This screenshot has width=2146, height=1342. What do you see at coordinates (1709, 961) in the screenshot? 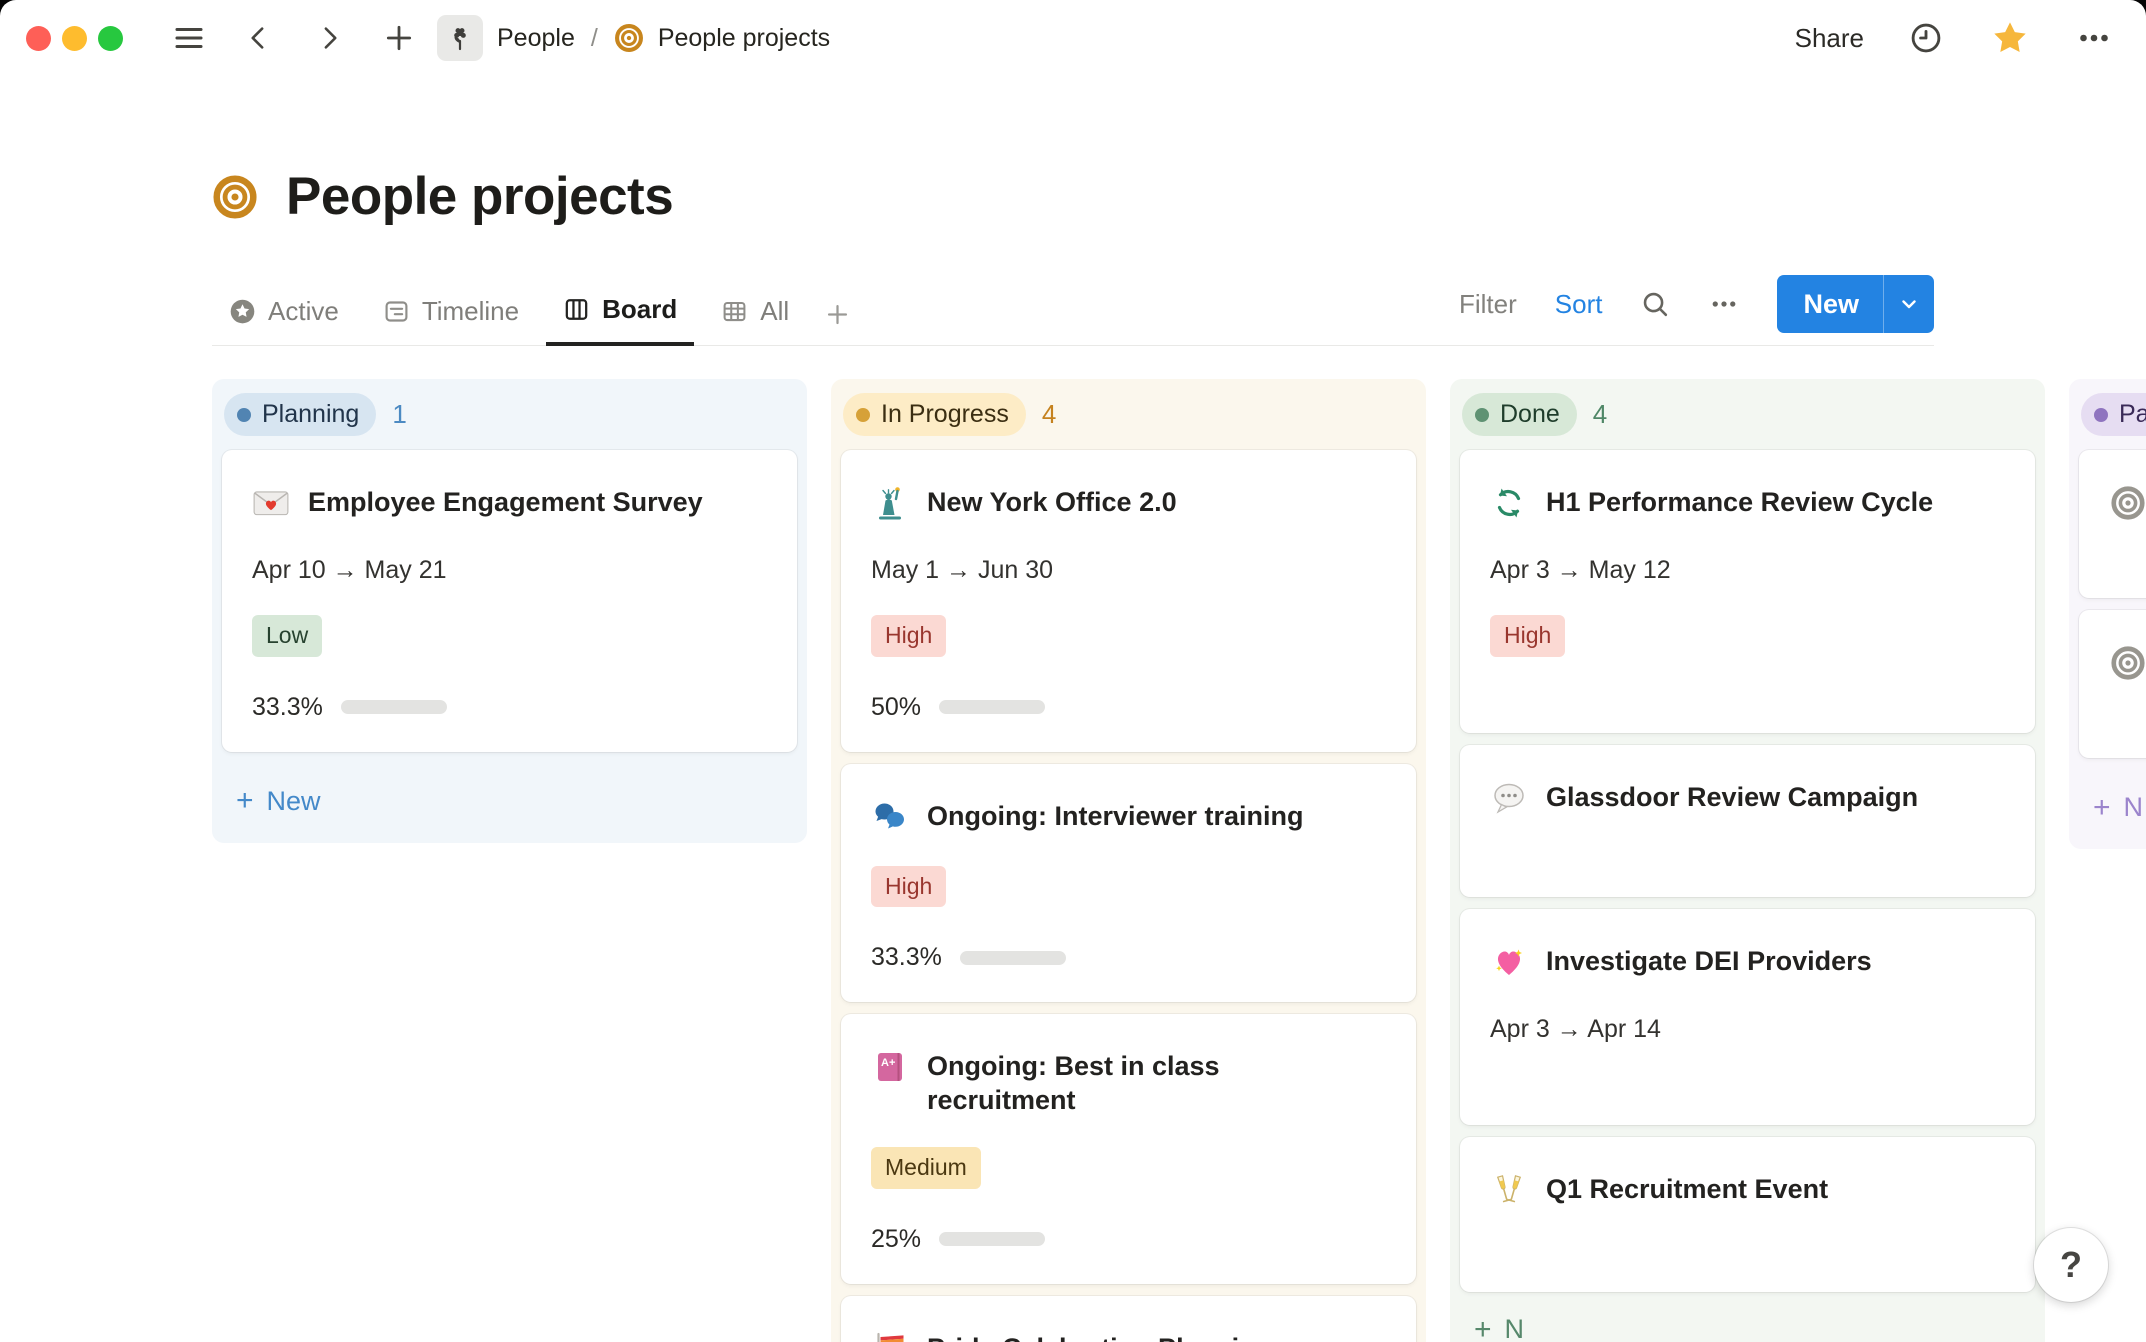
I see `card-title: Investigate DEI Providers` at bounding box center [1709, 961].